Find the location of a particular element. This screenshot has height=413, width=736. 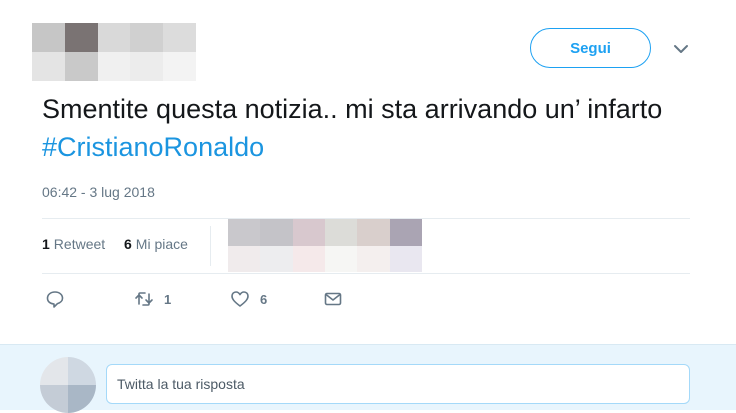

mail-icon is located at coordinates (333, 299).